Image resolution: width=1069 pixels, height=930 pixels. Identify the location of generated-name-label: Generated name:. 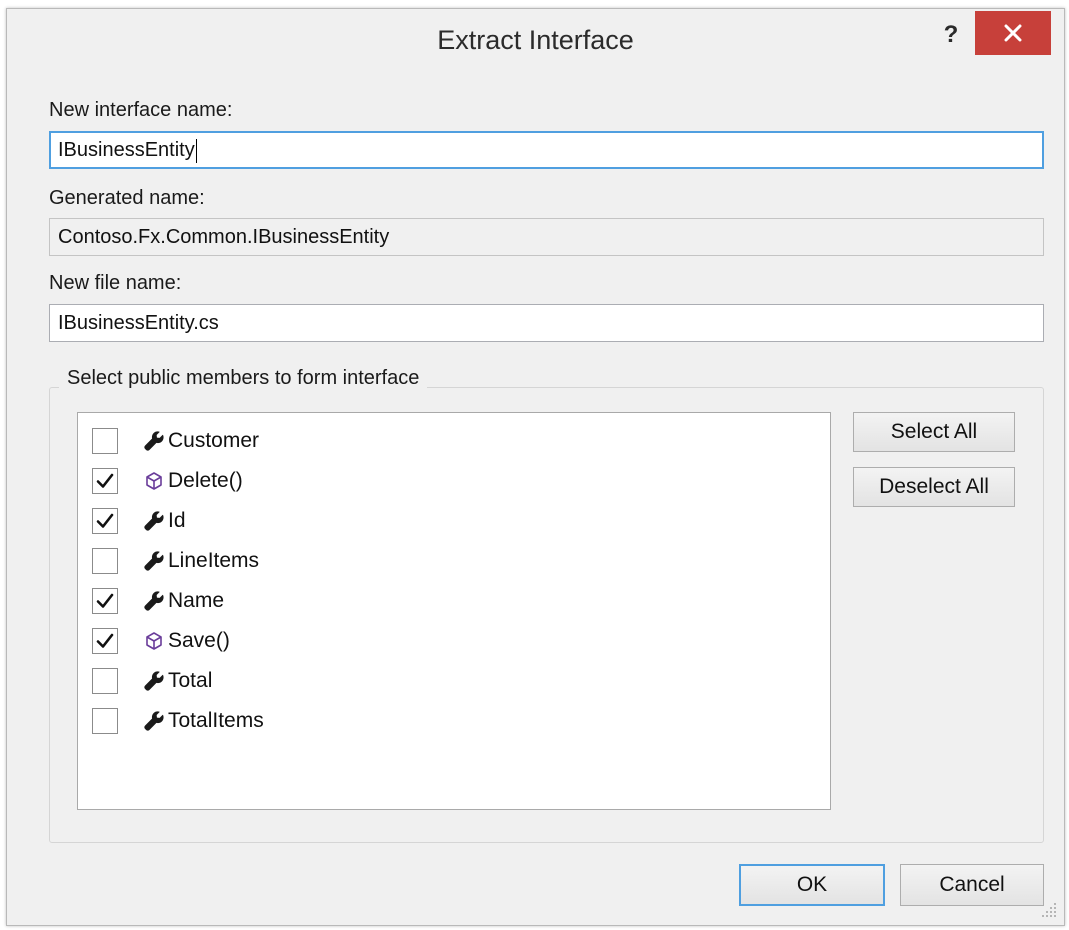
(127, 198).